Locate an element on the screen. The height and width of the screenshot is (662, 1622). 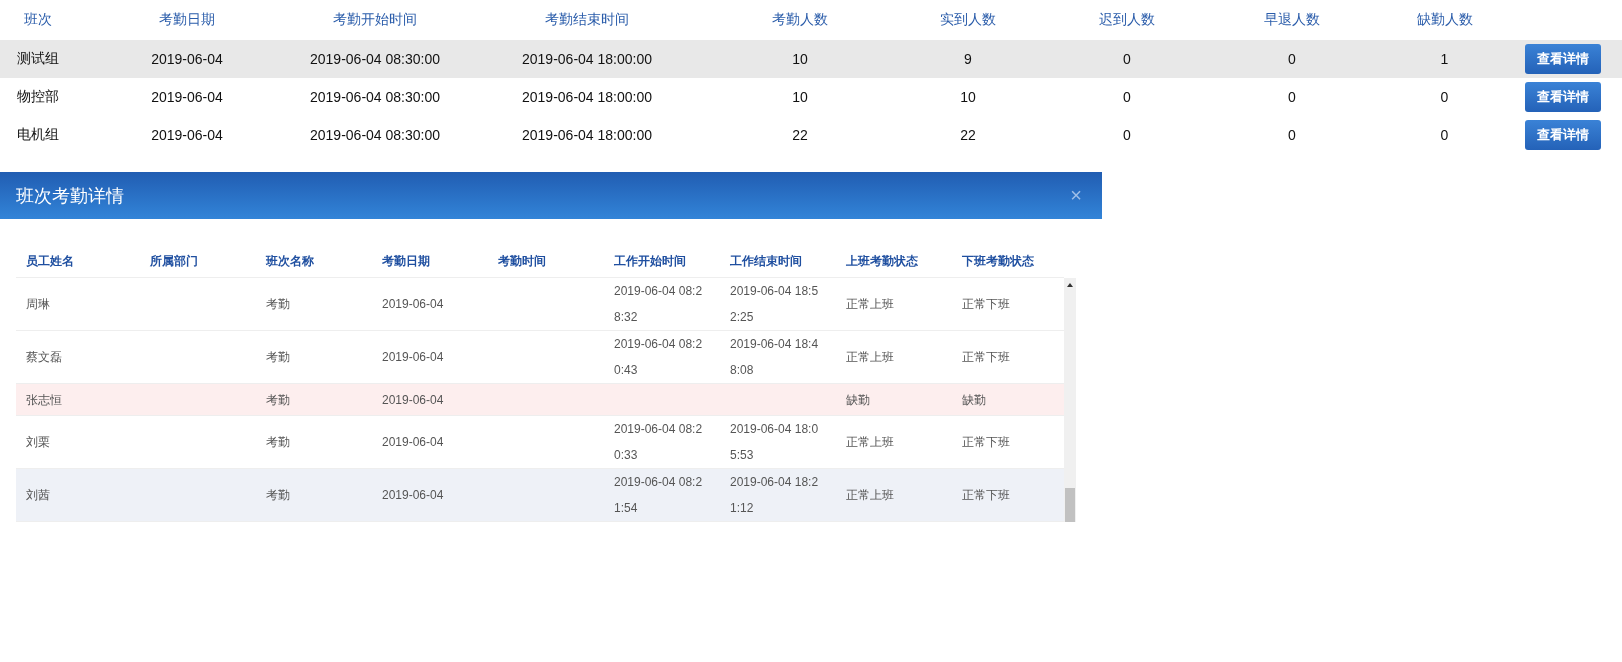
table-cell: 10 is located at coordinates (800, 59).